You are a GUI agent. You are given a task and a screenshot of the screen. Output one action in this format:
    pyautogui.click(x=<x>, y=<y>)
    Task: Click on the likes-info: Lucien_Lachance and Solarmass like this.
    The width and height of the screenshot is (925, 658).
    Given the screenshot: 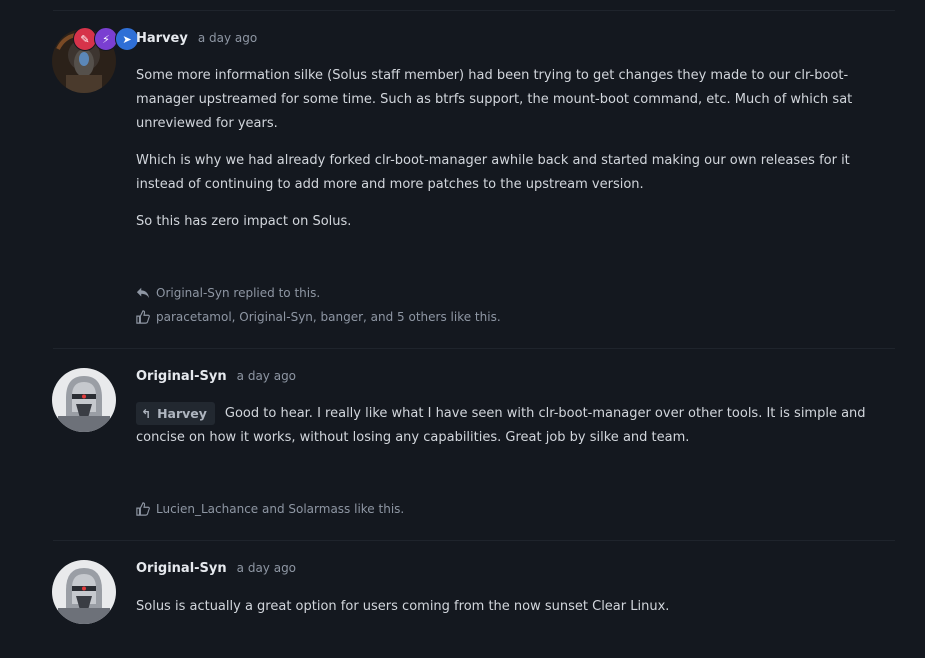 What is the action you would take?
    pyautogui.click(x=270, y=509)
    